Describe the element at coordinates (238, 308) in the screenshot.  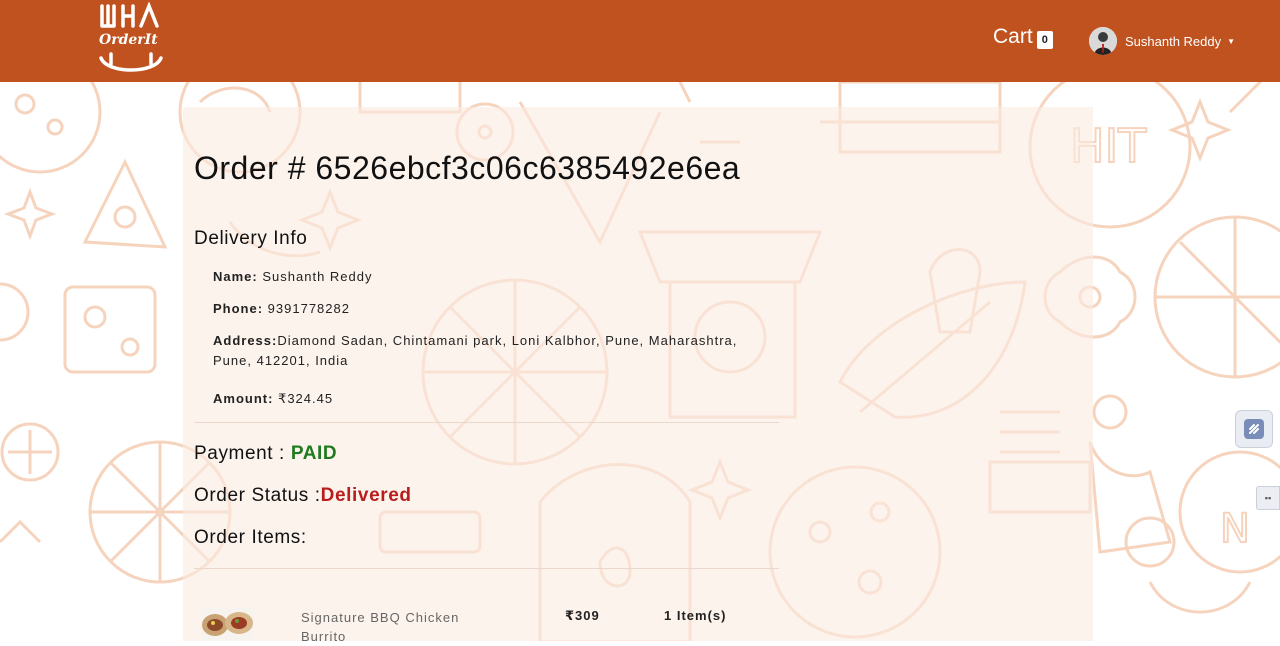
I see `phone-label: Phone:` at that location.